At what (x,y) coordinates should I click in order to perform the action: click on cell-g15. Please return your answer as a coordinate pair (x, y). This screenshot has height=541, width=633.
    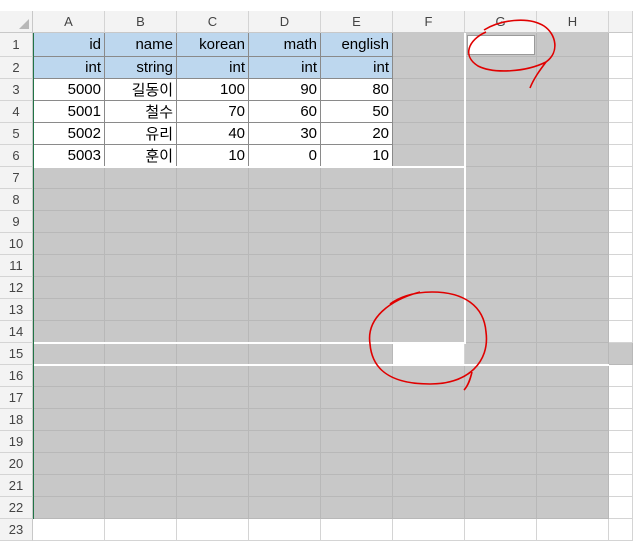
    Looking at the image, I should click on (501, 354).